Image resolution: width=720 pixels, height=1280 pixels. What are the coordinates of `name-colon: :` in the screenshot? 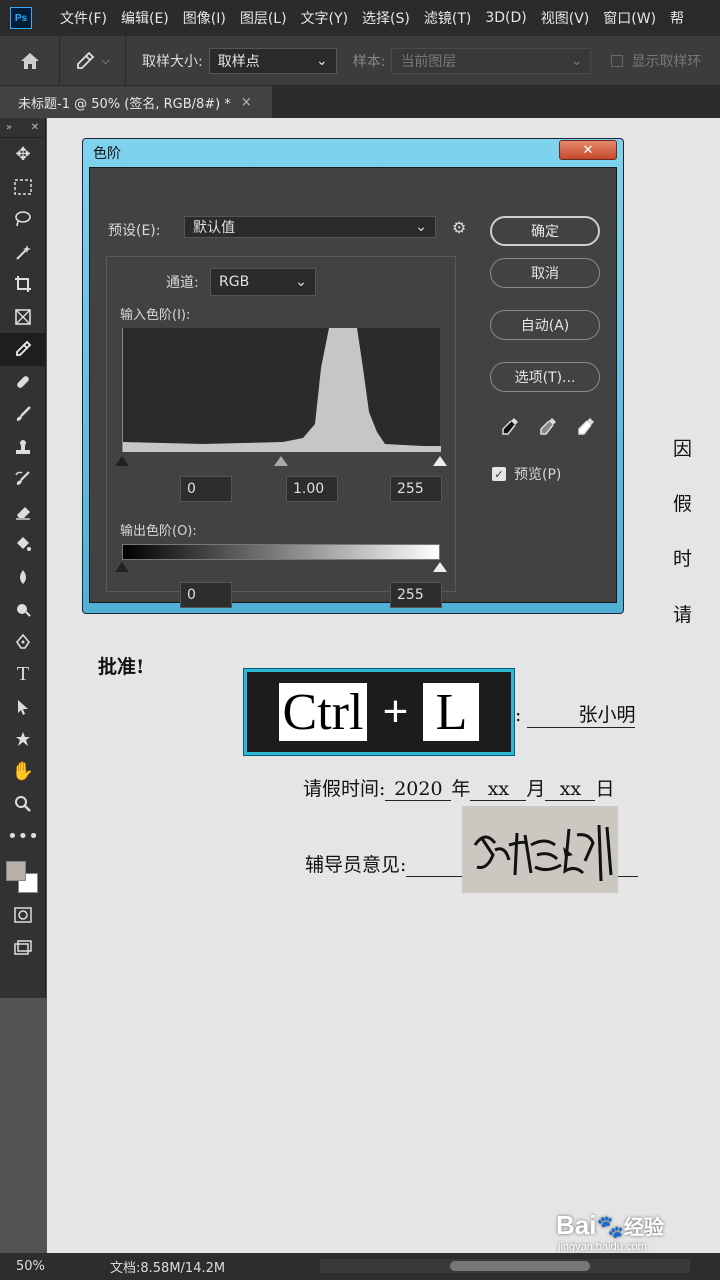 It's located at (518, 715).